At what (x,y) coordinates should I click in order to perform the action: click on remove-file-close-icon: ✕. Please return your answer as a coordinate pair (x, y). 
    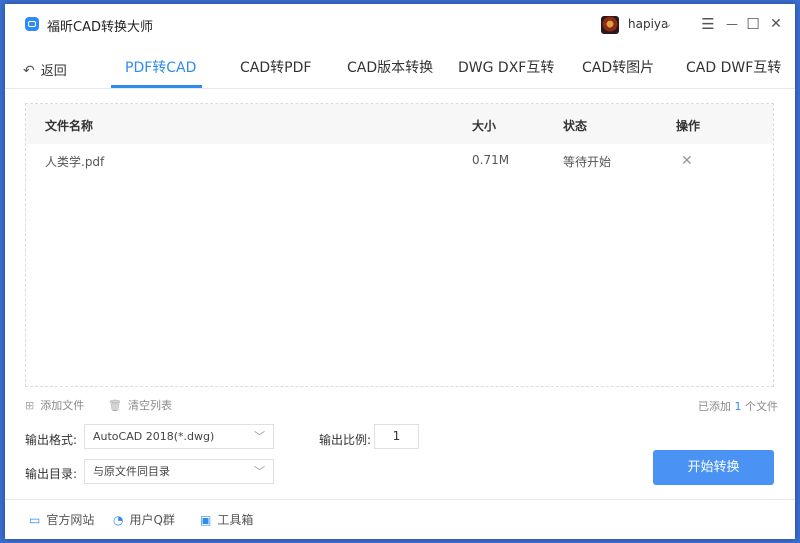
    Looking at the image, I should click on (687, 161).